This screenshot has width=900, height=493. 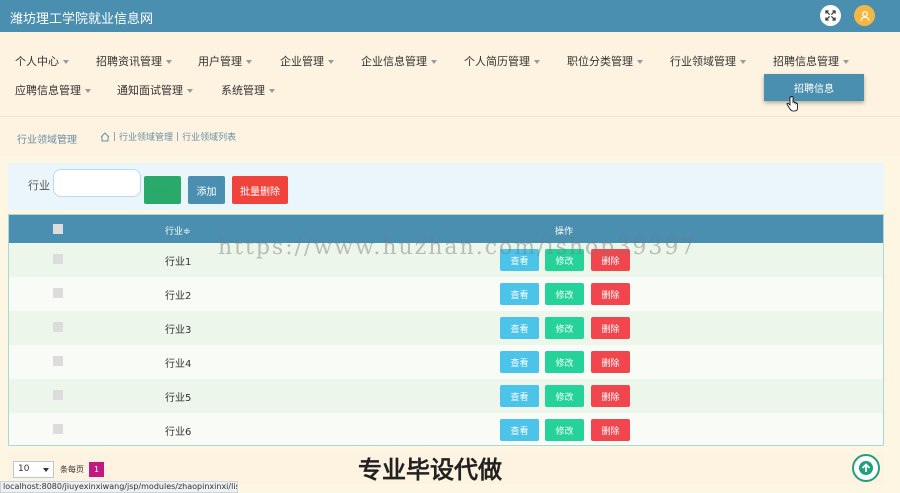 I want to click on industry-name: 行业5, so click(x=178, y=398).